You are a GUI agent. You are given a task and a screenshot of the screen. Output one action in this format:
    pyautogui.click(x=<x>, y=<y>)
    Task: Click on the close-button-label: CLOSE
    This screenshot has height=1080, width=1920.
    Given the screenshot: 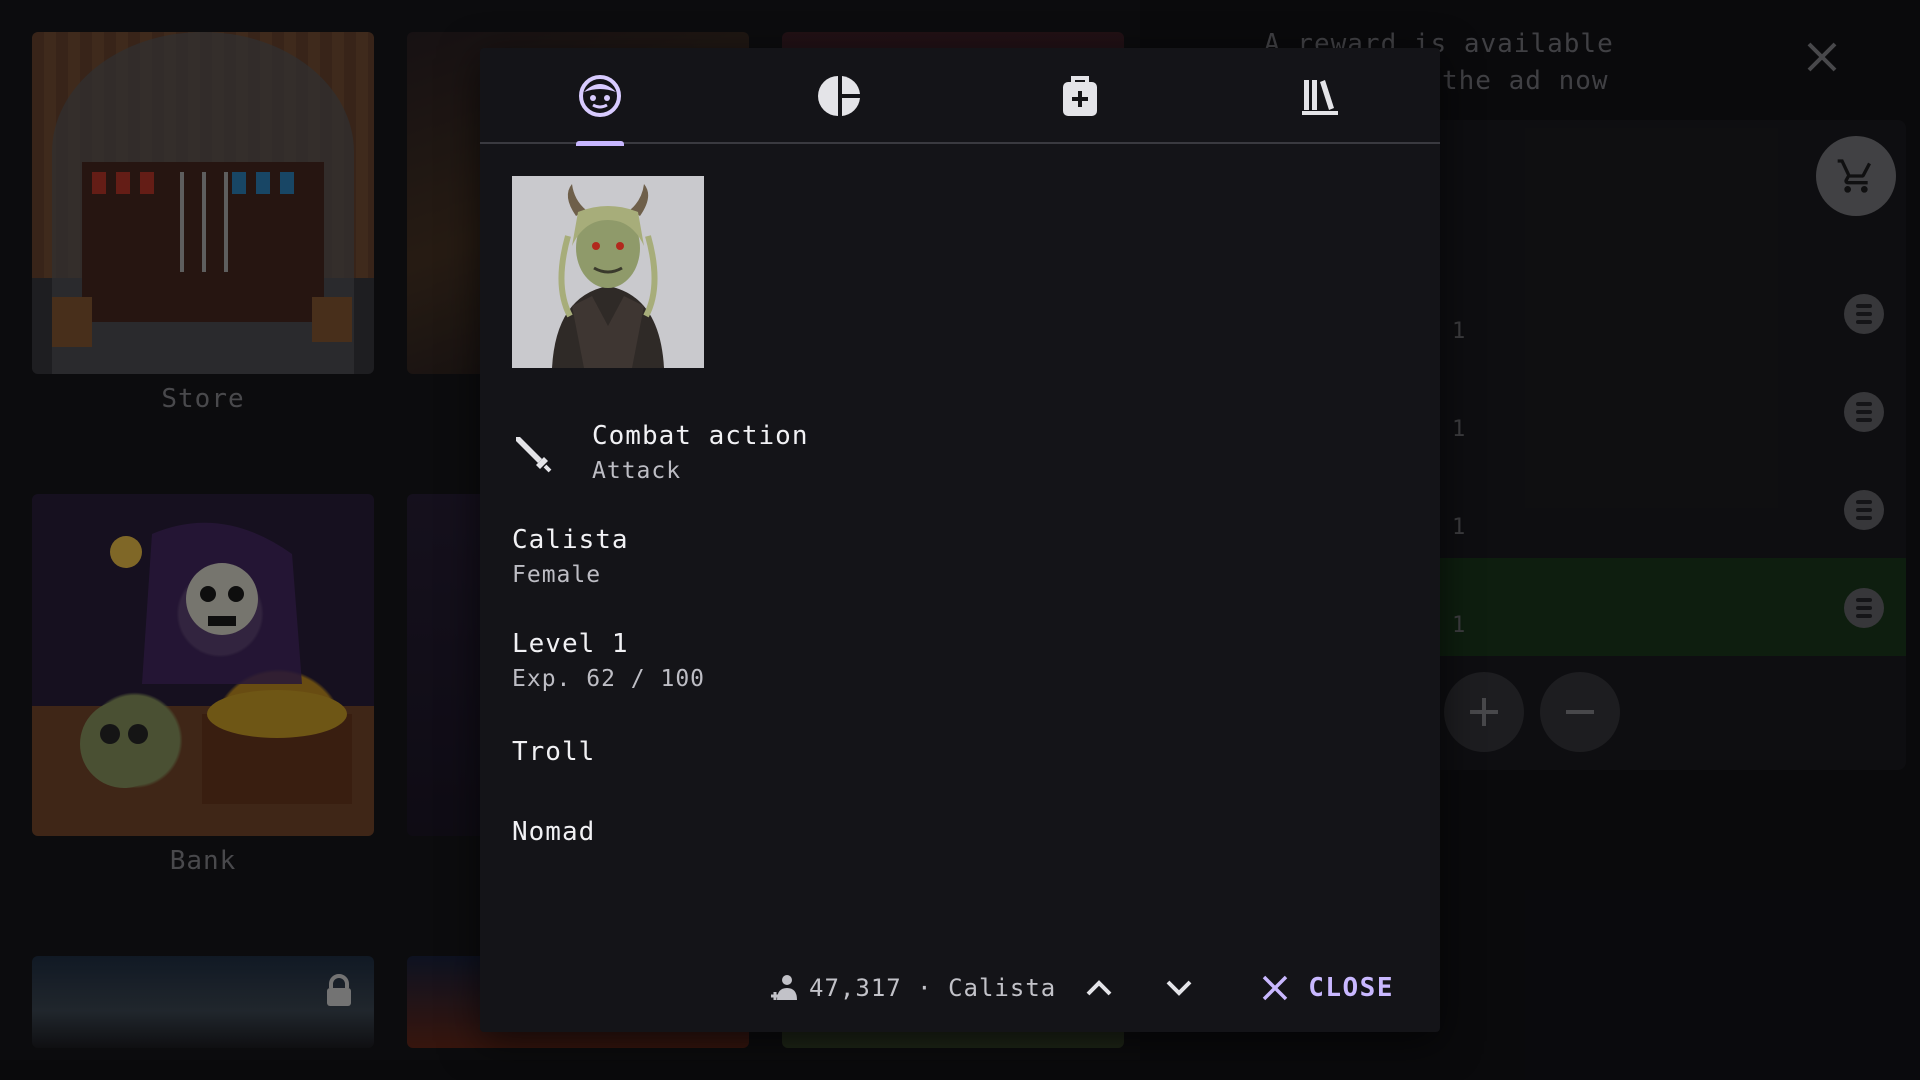 What is the action you would take?
    pyautogui.click(x=1351, y=988)
    